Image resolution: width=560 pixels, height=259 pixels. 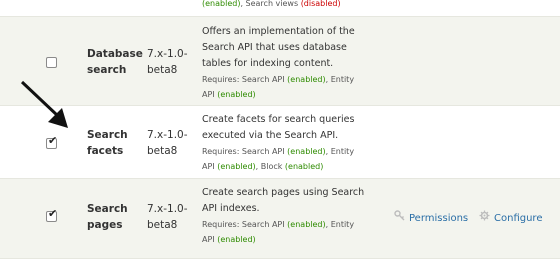 I want to click on module-row-partial: (enabled), Search views (disabled), so click(x=280, y=8).